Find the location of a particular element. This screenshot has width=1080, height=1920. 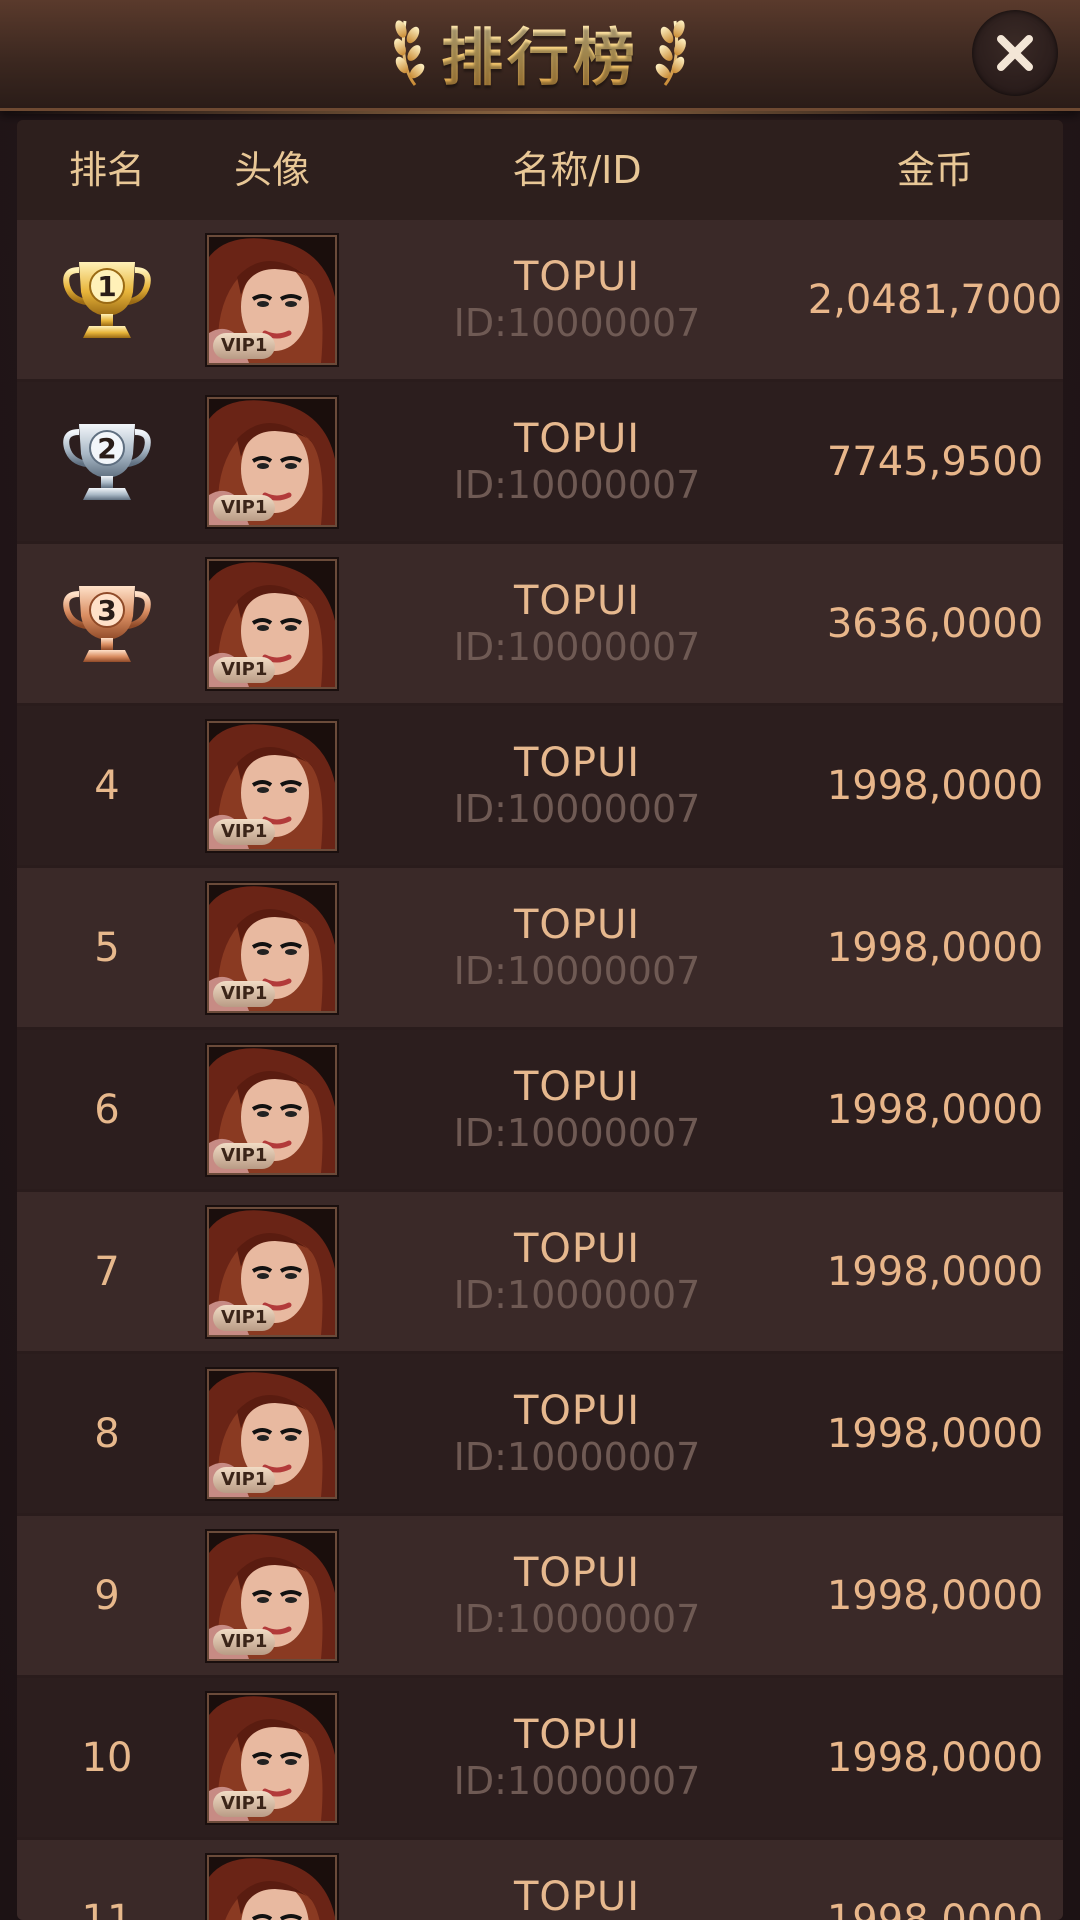

coins-cell: 7745,9500 is located at coordinates (935, 461).